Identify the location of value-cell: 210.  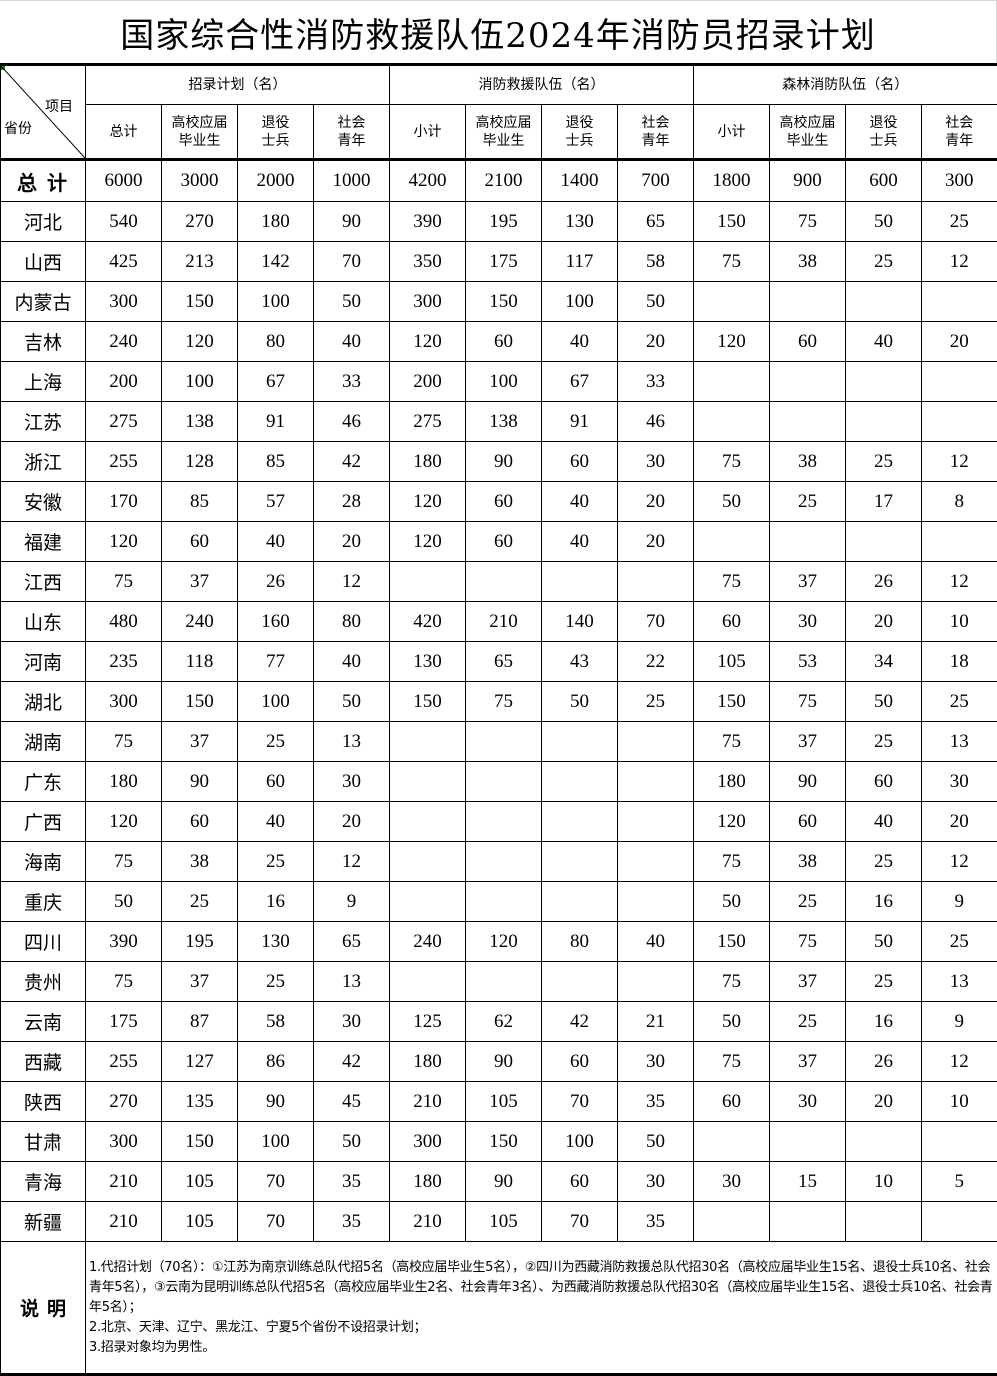
(123, 1221).